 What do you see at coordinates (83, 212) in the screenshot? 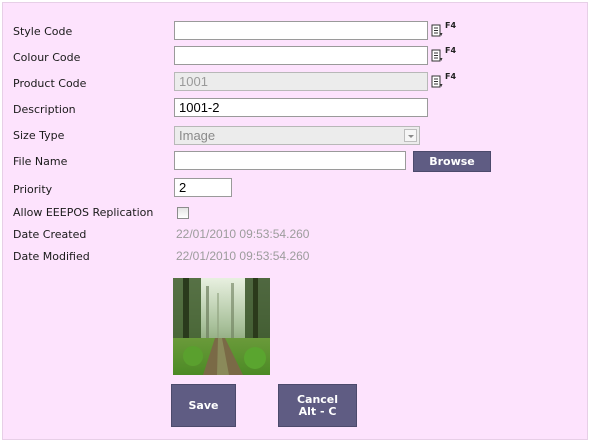
I see `allow-replication-label: Allow EEEPOS Replication` at bounding box center [83, 212].